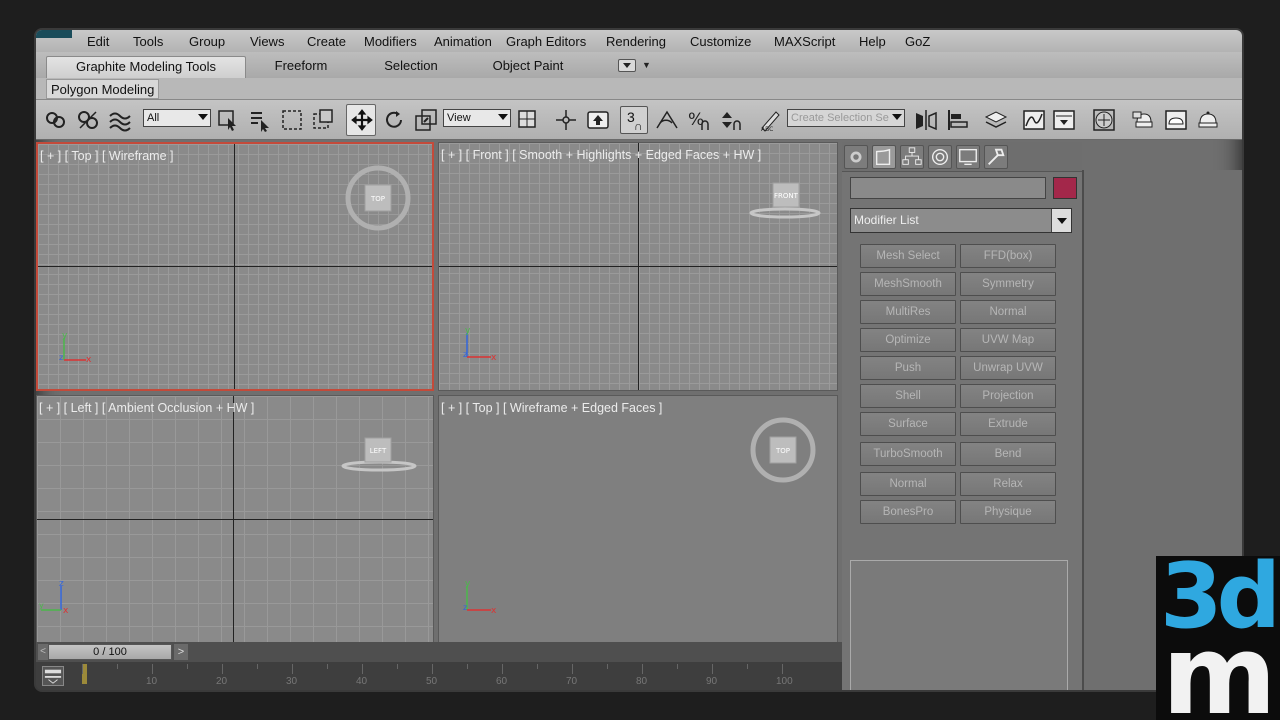 This screenshot has width=1280, height=720. What do you see at coordinates (908, 312) in the screenshot?
I see `modifier-button: MultiRes` at bounding box center [908, 312].